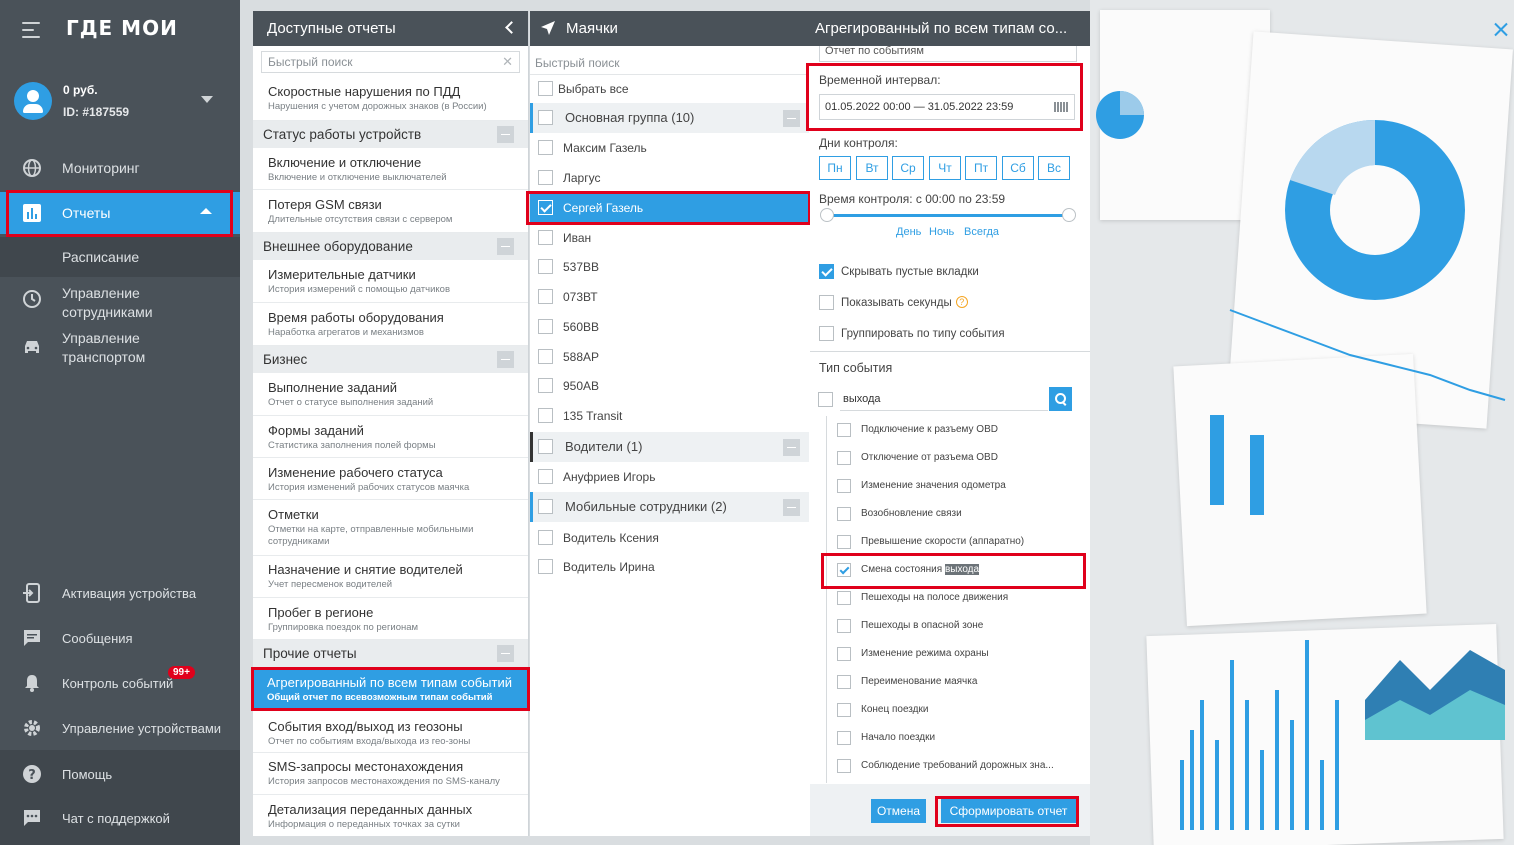 This screenshot has width=1514, height=845. Describe the element at coordinates (32, 30) in the screenshot. I see `menu-toggle-icon` at that location.